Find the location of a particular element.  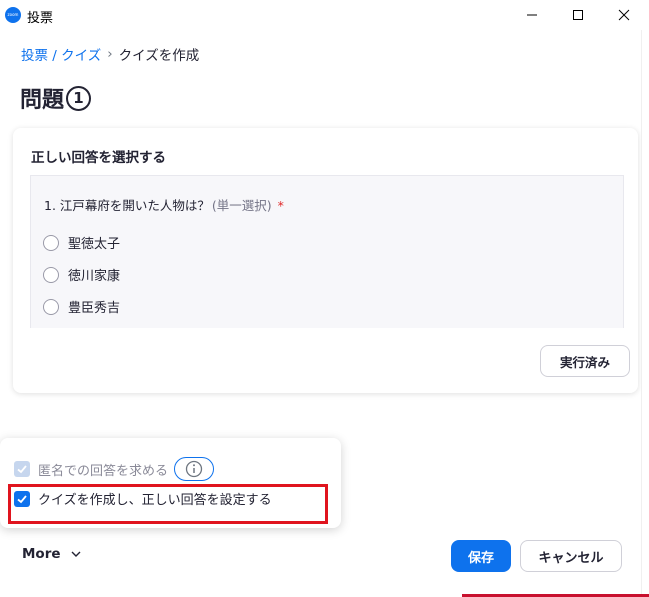

question-line: 1. 江戸幕府を開いた人物は？ (単一選択) * is located at coordinates (164, 204).